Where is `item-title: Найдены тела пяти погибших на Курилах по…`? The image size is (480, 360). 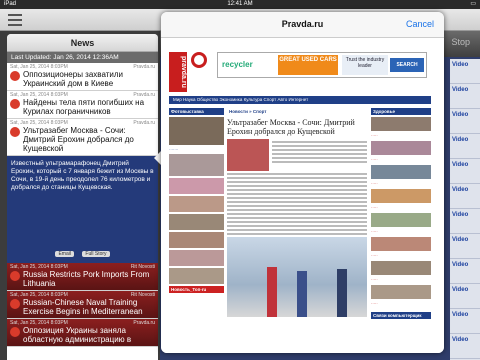 item-title: Найдены тела пяти погибших на Курилах по… is located at coordinates (84, 107).